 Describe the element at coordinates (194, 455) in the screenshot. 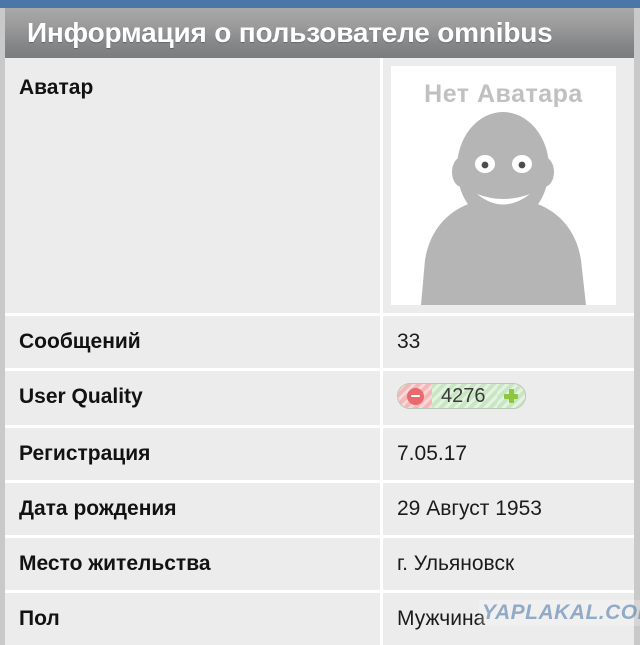

I see `row-label-registration: Регистрация` at that location.